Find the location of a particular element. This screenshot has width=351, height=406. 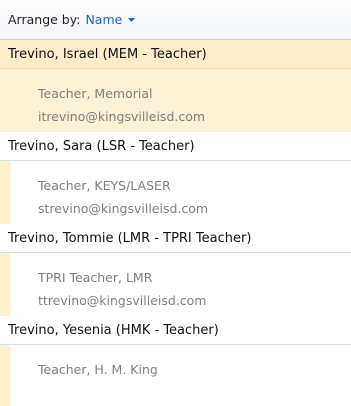

contact-name: Trevino, Yesenia (HMK - Teacher) is located at coordinates (175, 330).